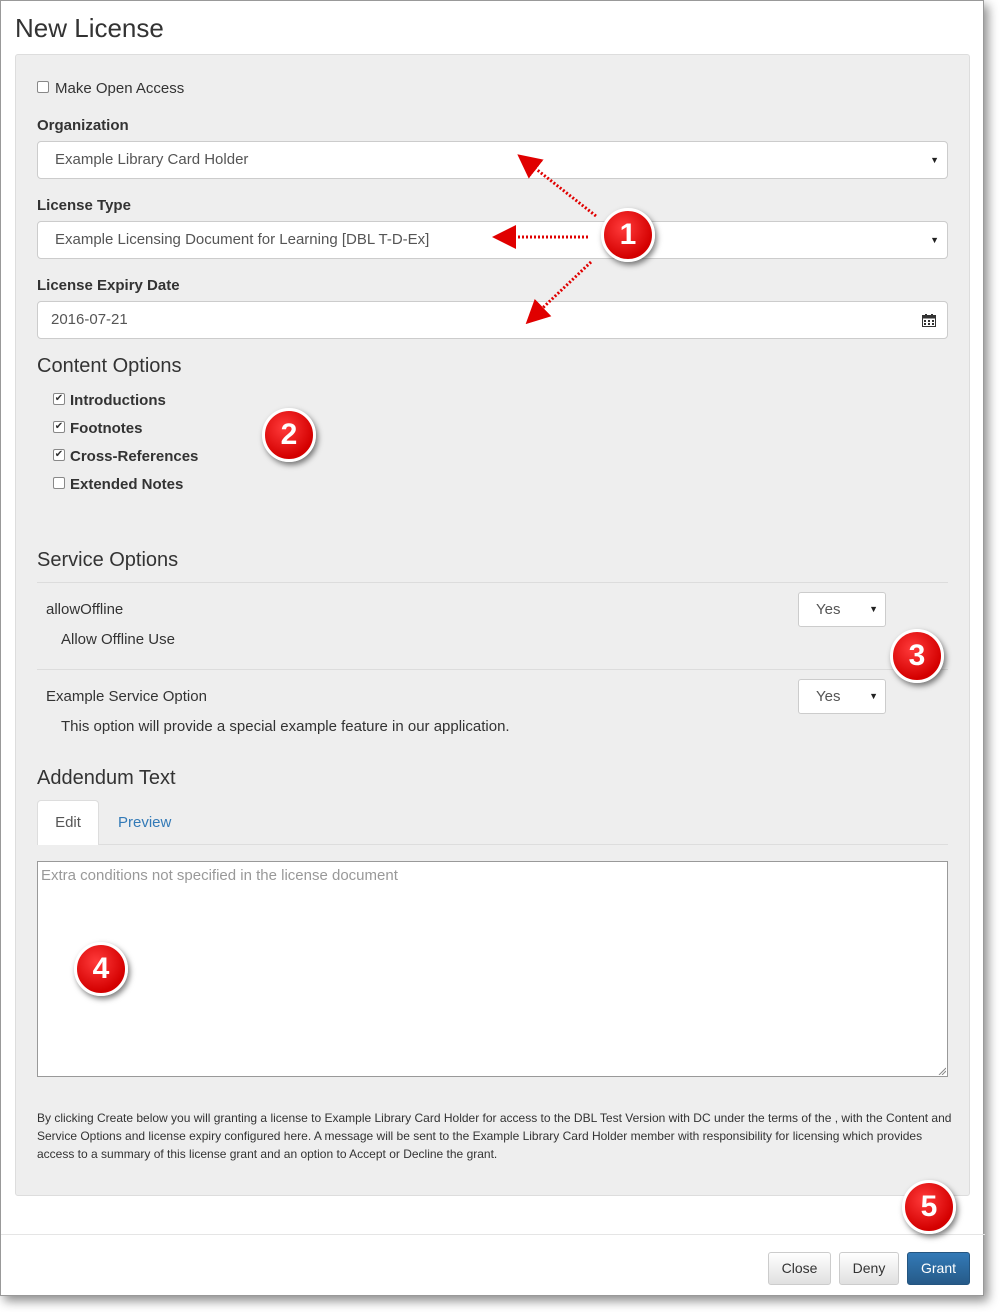  What do you see at coordinates (85, 609) in the screenshot?
I see `service-option-name: allowOffline` at bounding box center [85, 609].